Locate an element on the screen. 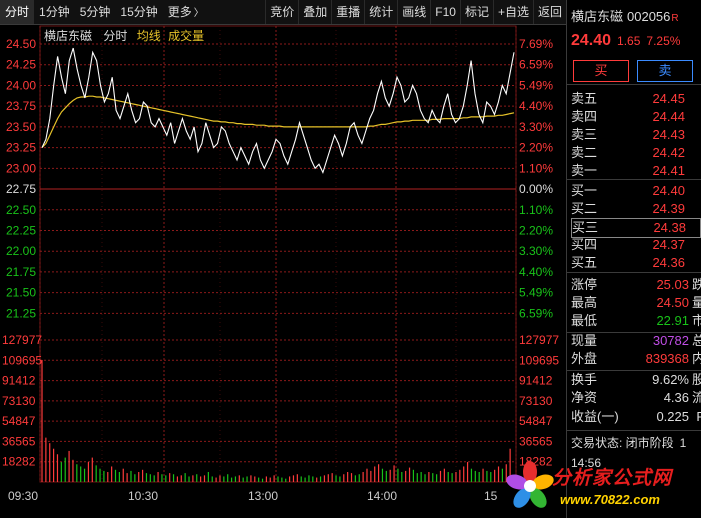 This screenshot has height=518, width=701. legend-mode: 分时 is located at coordinates (115, 36).